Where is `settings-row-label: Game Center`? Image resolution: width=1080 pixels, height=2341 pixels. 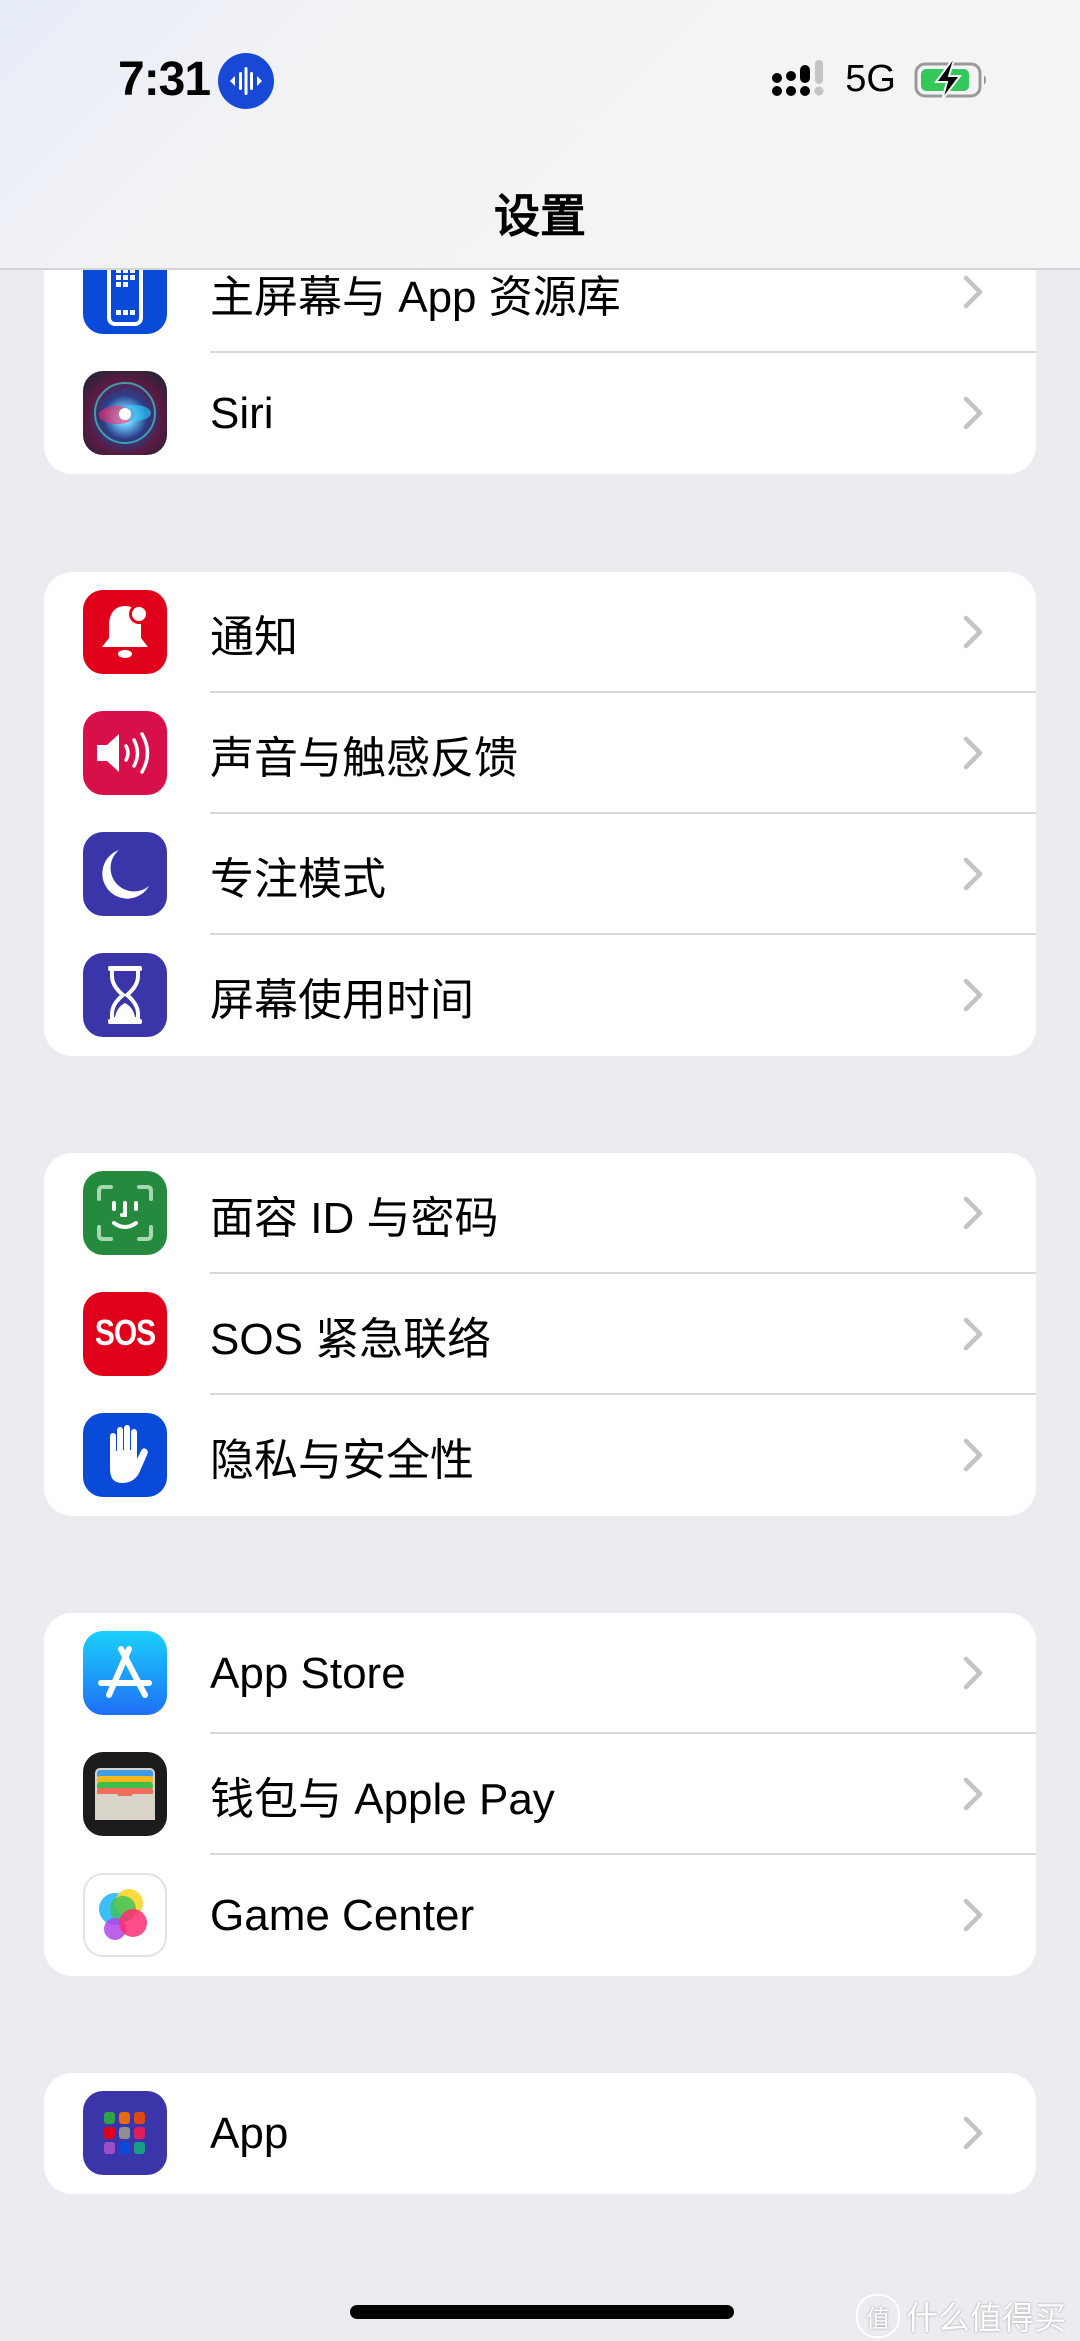
settings-row-label: Game Center is located at coordinates (342, 1915).